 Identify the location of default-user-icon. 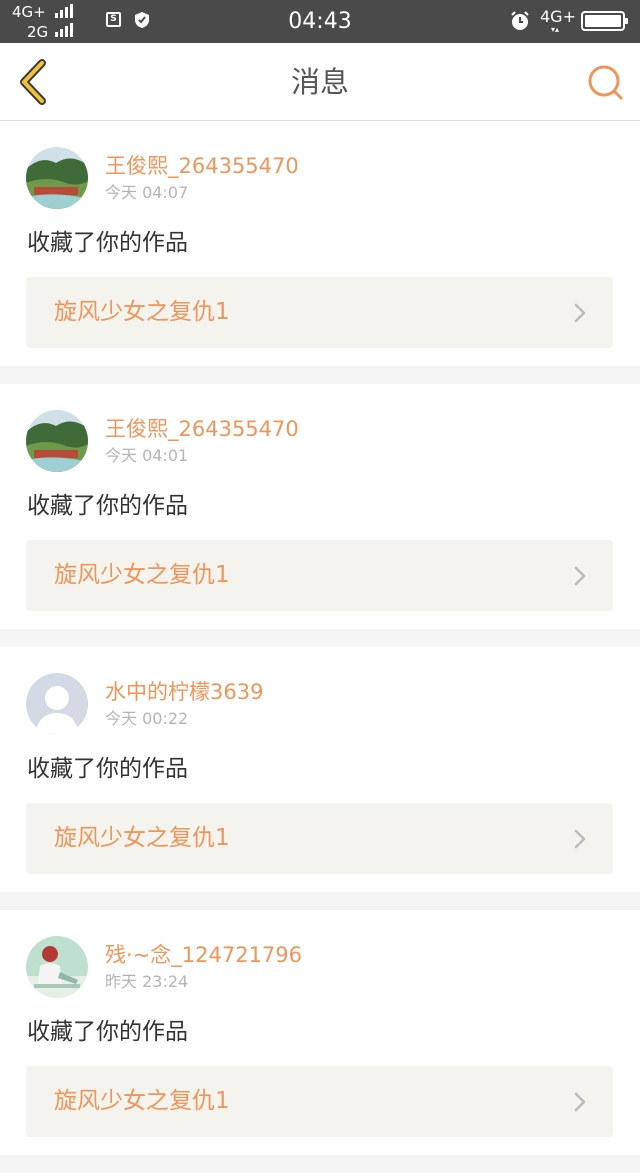
(57, 704).